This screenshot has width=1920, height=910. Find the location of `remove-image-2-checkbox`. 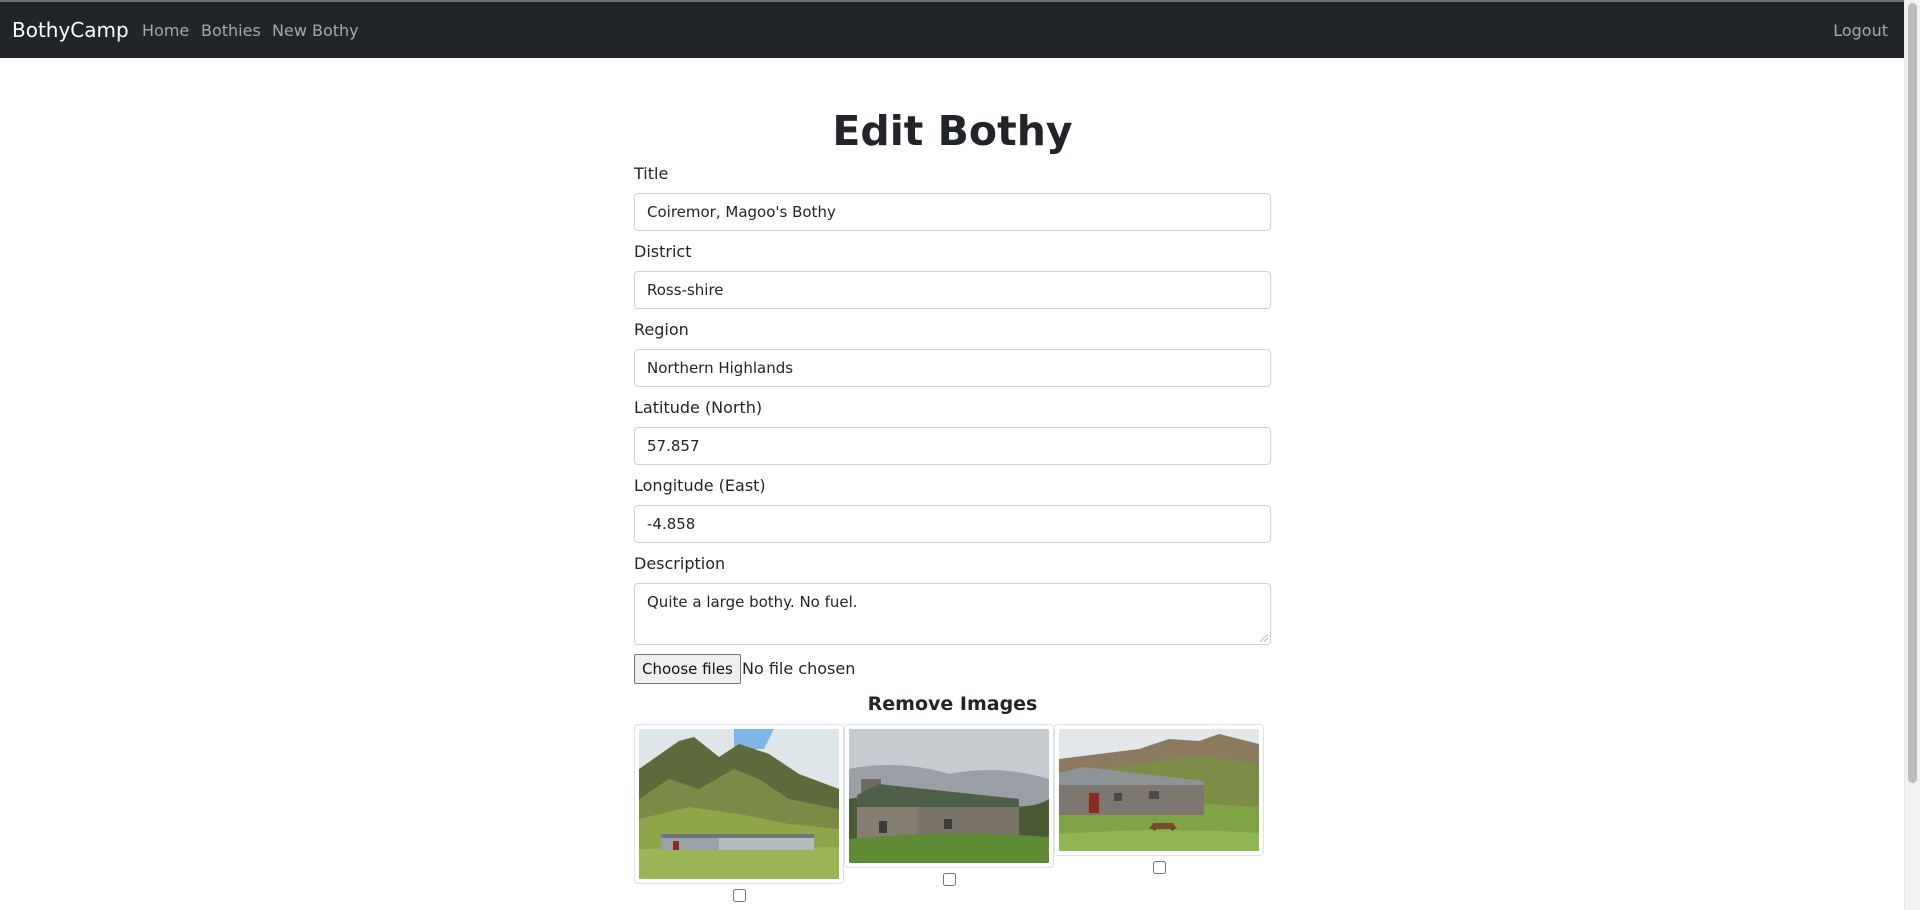

remove-image-2-checkbox is located at coordinates (949, 879).